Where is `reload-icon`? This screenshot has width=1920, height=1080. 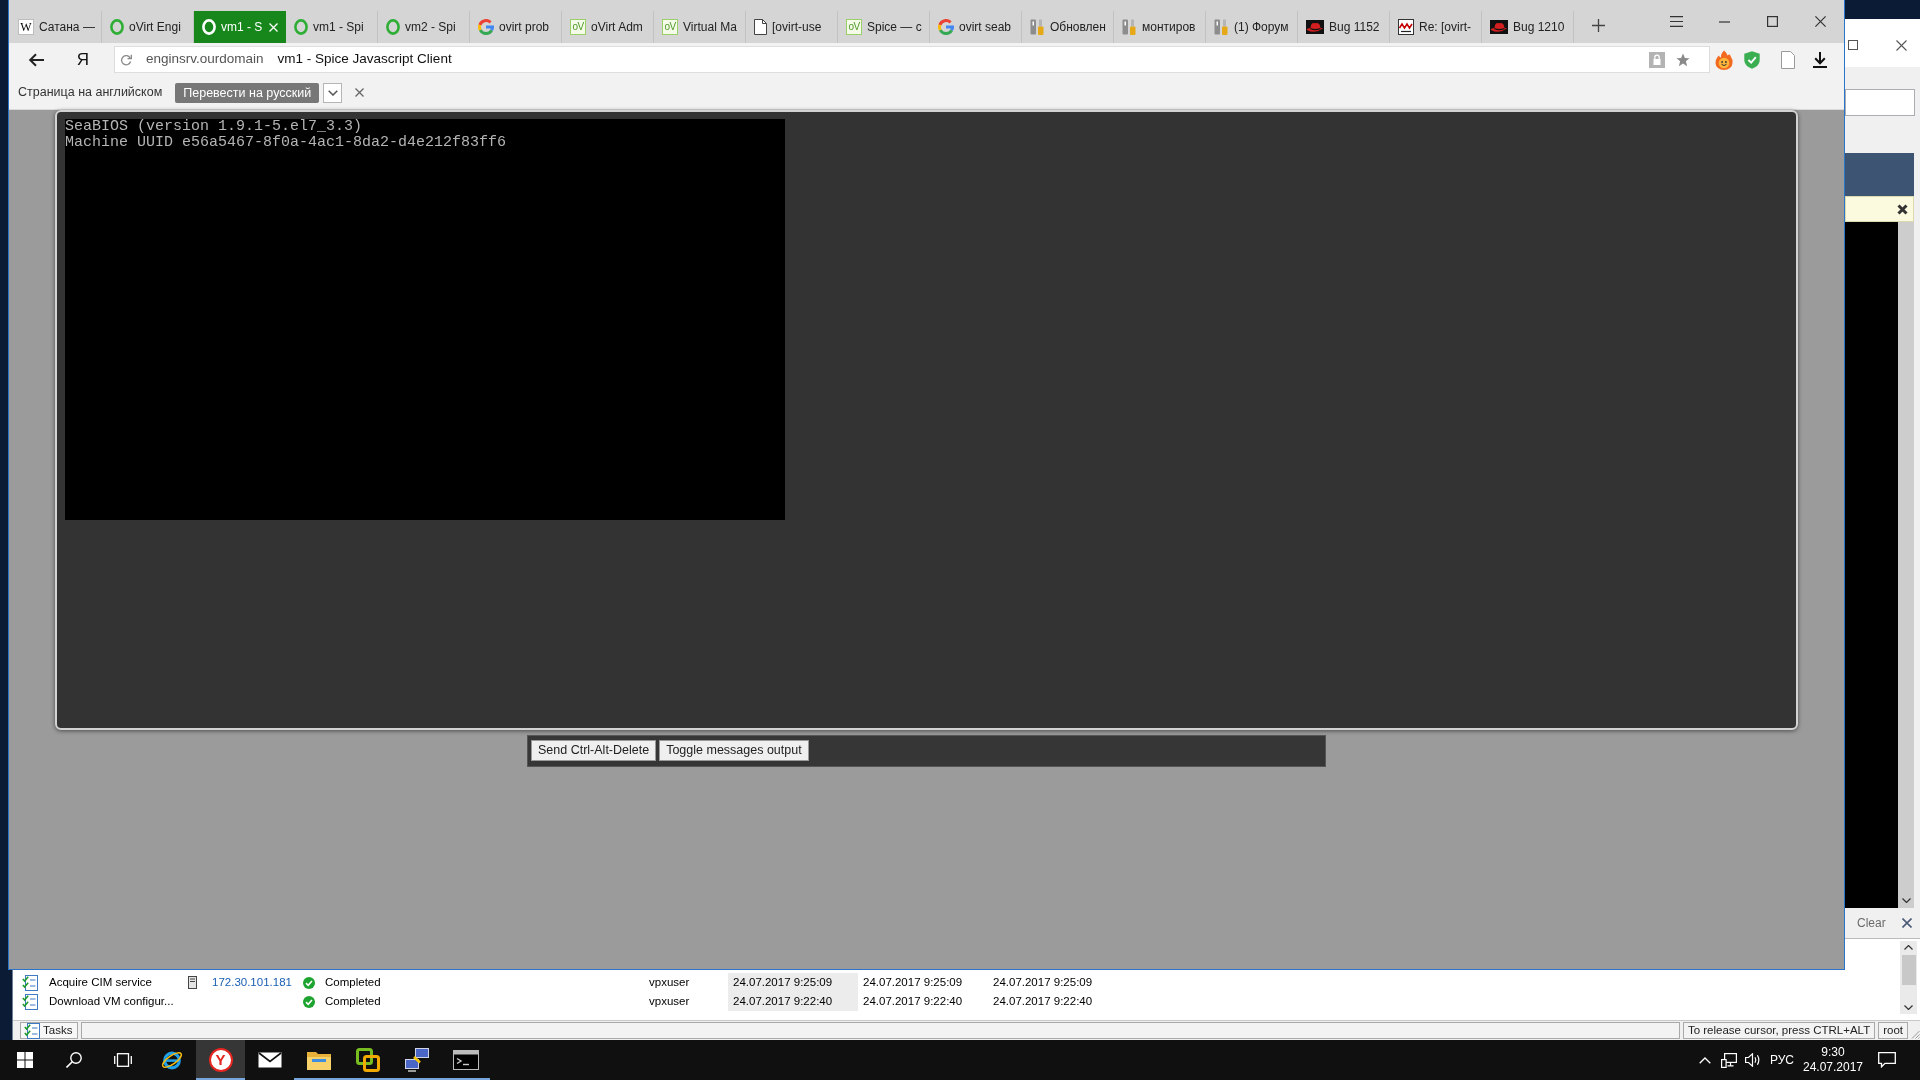
reload-icon is located at coordinates (126, 59).